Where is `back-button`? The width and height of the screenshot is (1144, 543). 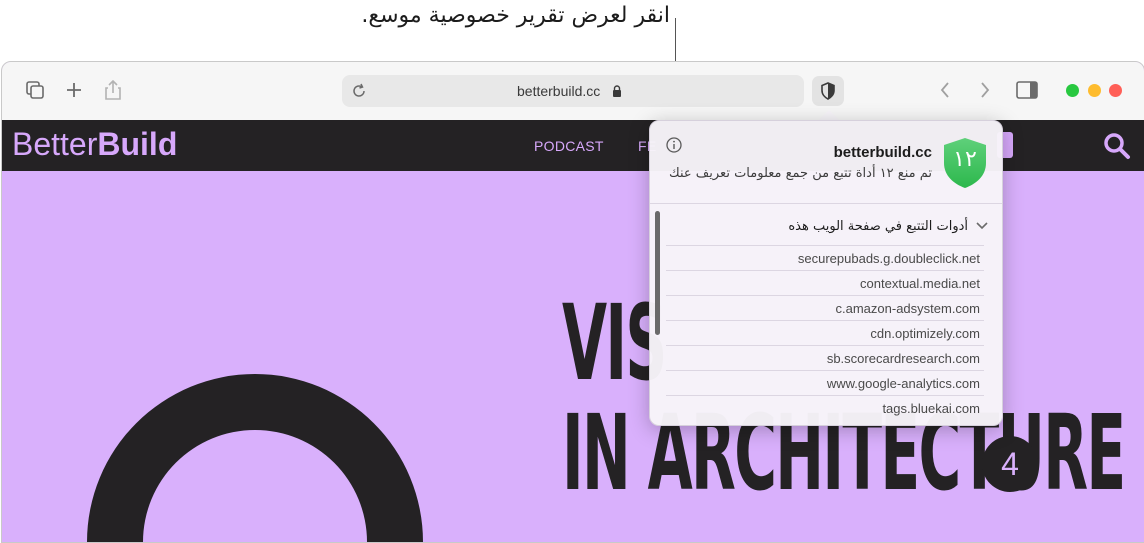 back-button is located at coordinates (945, 90).